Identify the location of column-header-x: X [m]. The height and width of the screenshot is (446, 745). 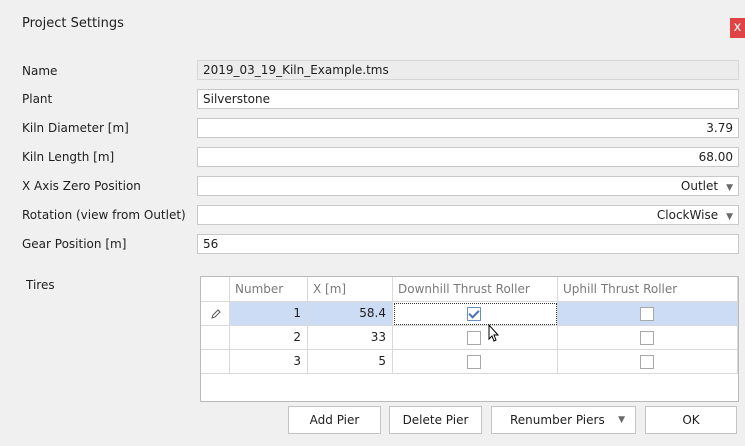
(350, 289).